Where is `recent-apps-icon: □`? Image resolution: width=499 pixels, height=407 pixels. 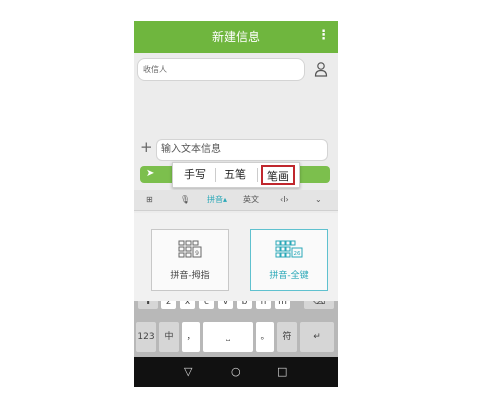 recent-apps-icon: □ is located at coordinates (282, 372).